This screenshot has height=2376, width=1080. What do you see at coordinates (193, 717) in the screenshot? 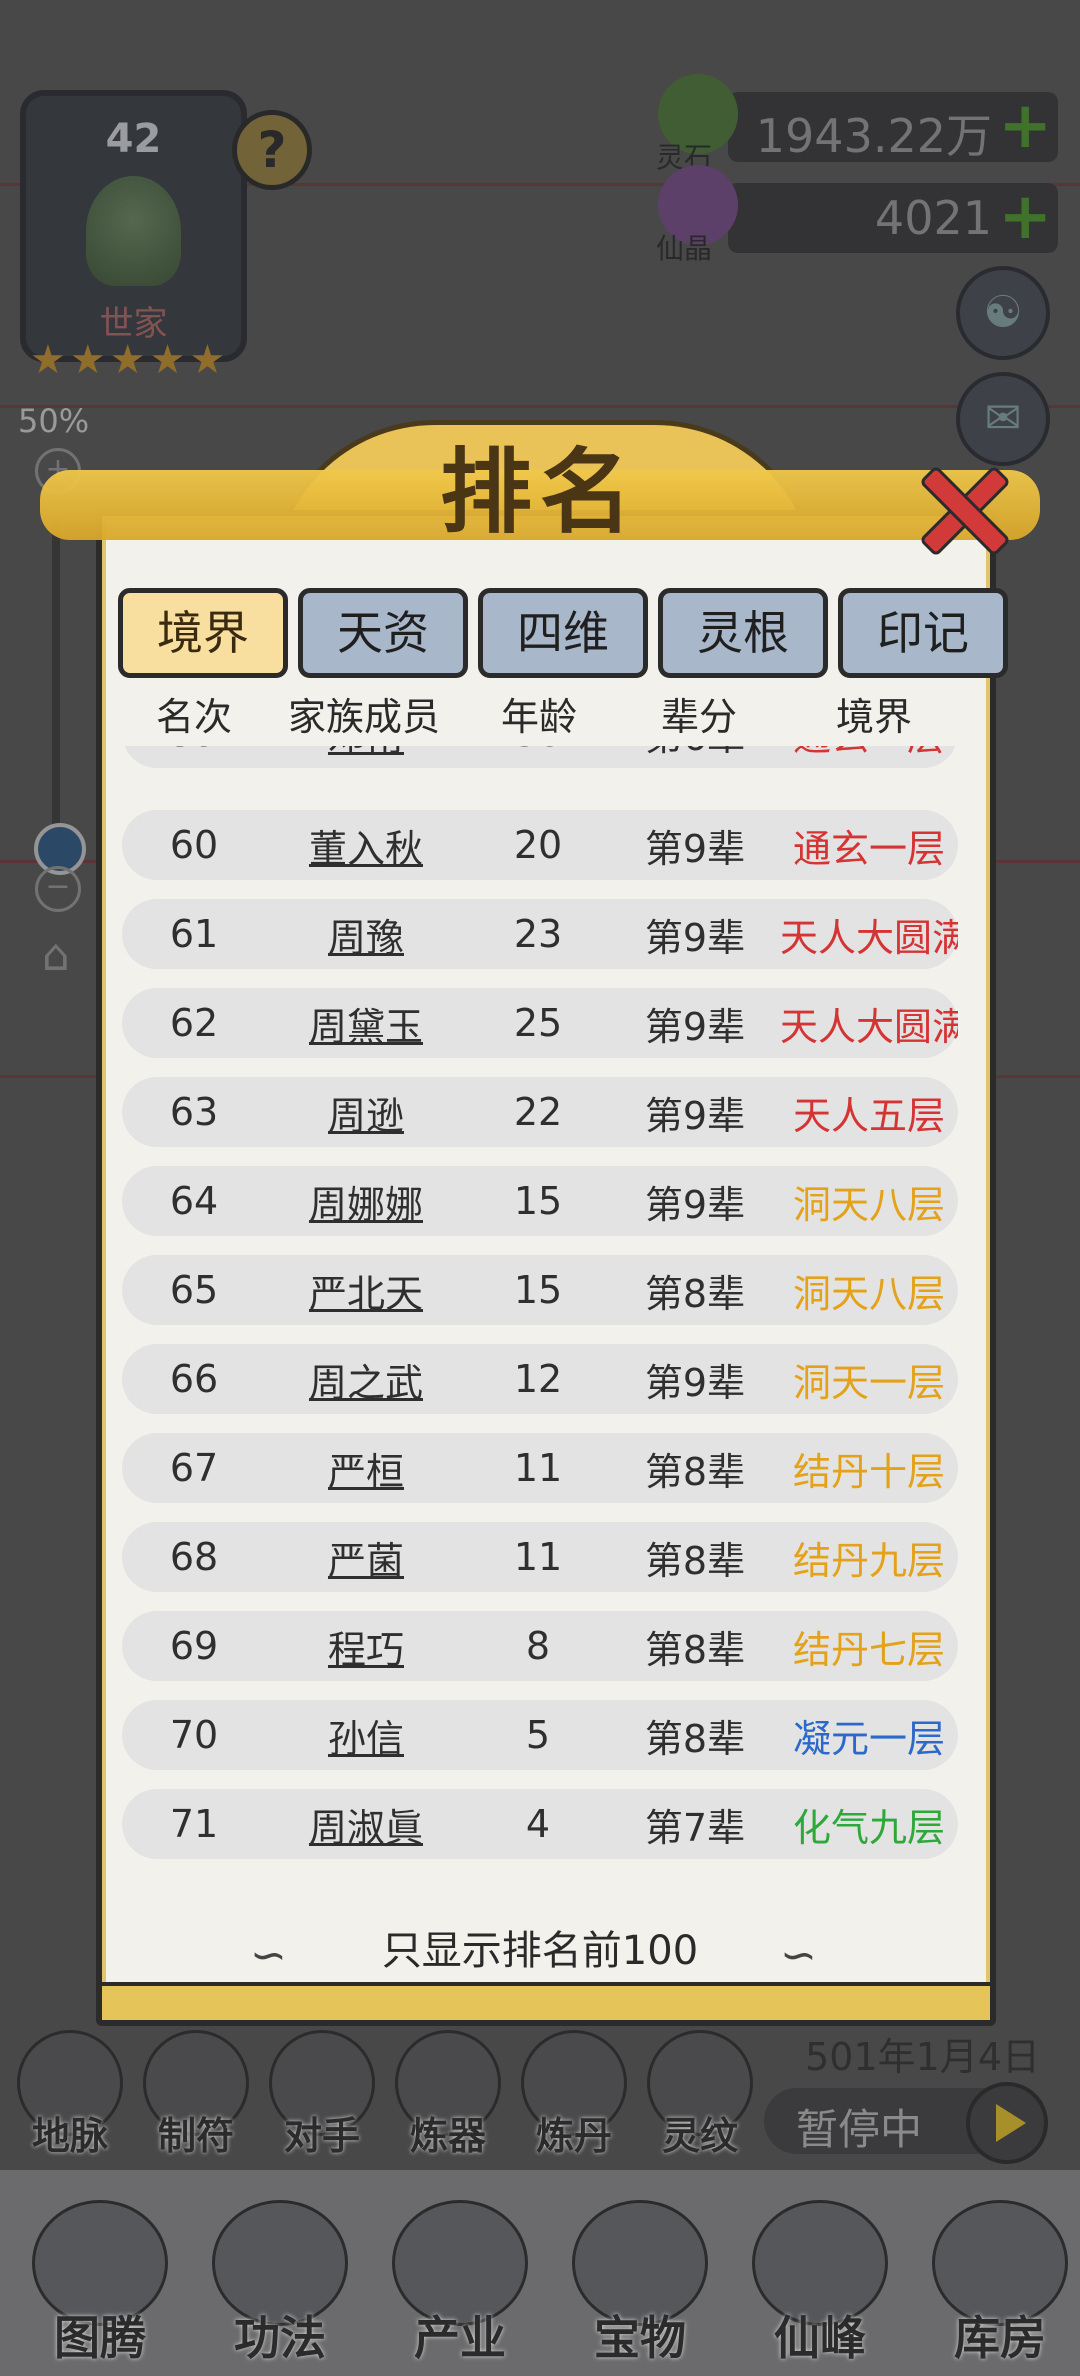
I see `header-rank: 名次` at bounding box center [193, 717].